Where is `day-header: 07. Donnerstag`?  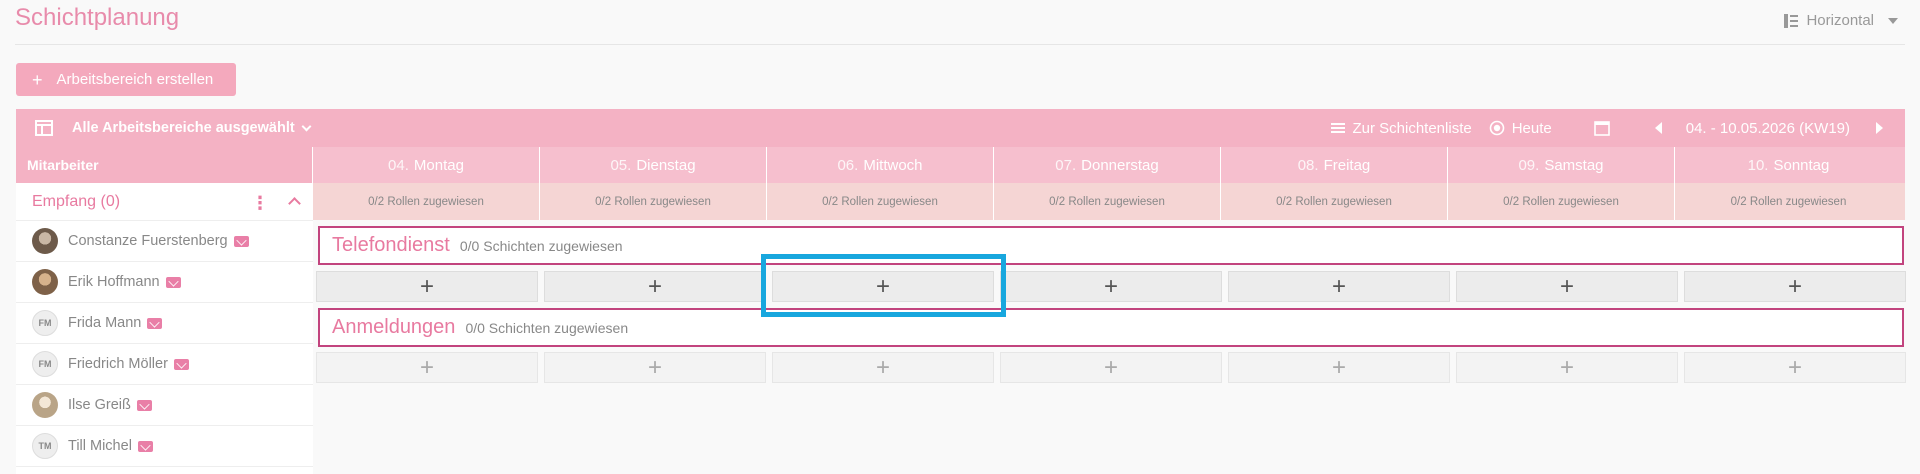 day-header: 07. Donnerstag is located at coordinates (1107, 165).